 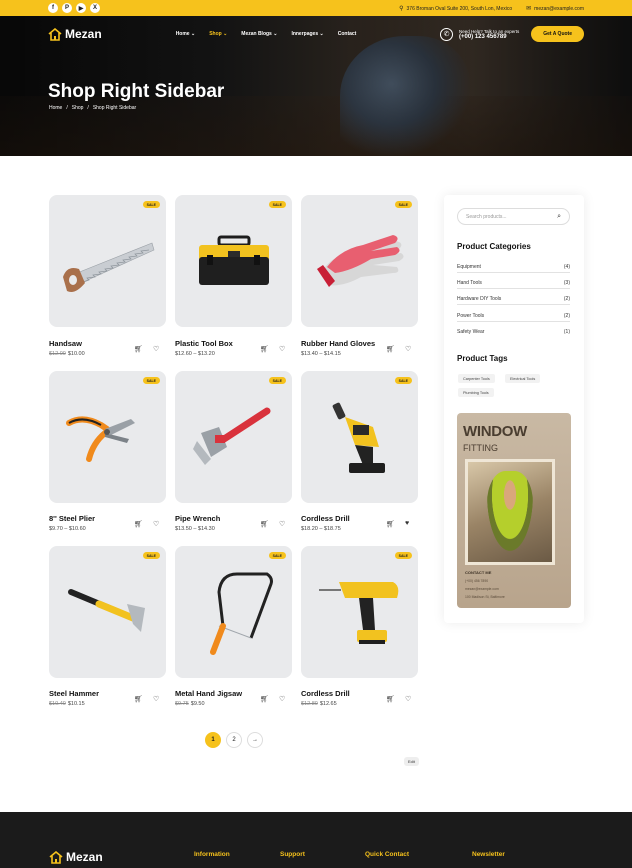 I want to click on x-icon: X, so click(x=95, y=8).